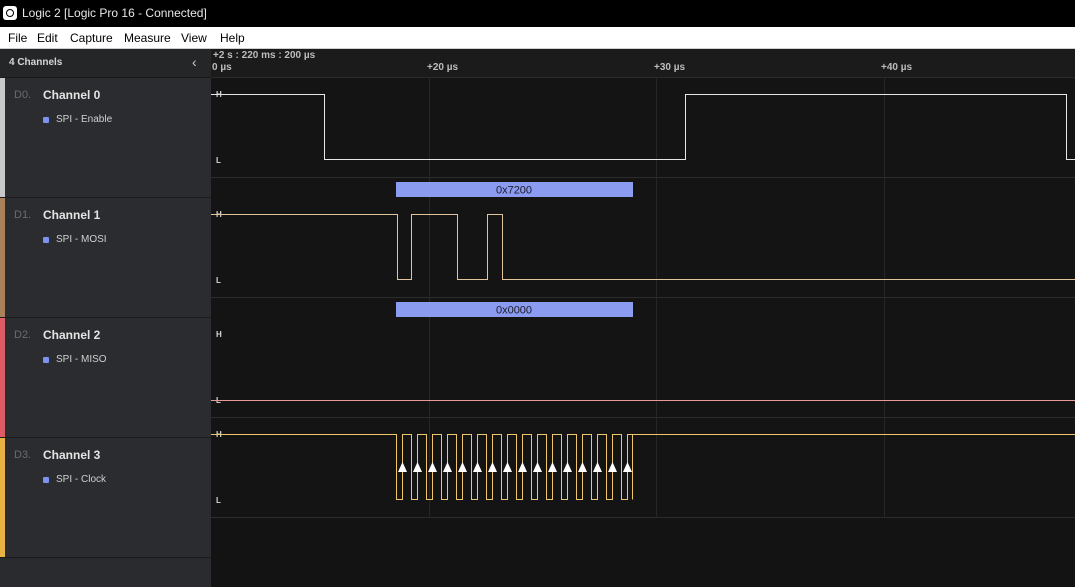  I want to click on menu-help: Help, so click(232, 38).